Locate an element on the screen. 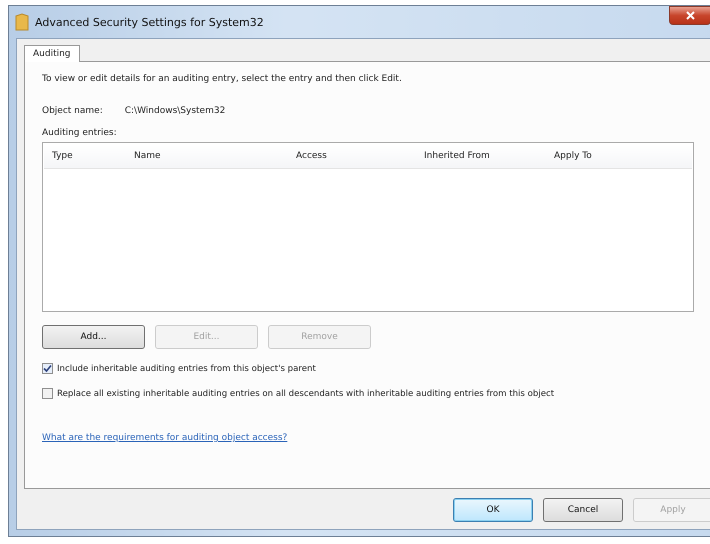 The height and width of the screenshot is (544, 710). tab: Auditing is located at coordinates (52, 53).